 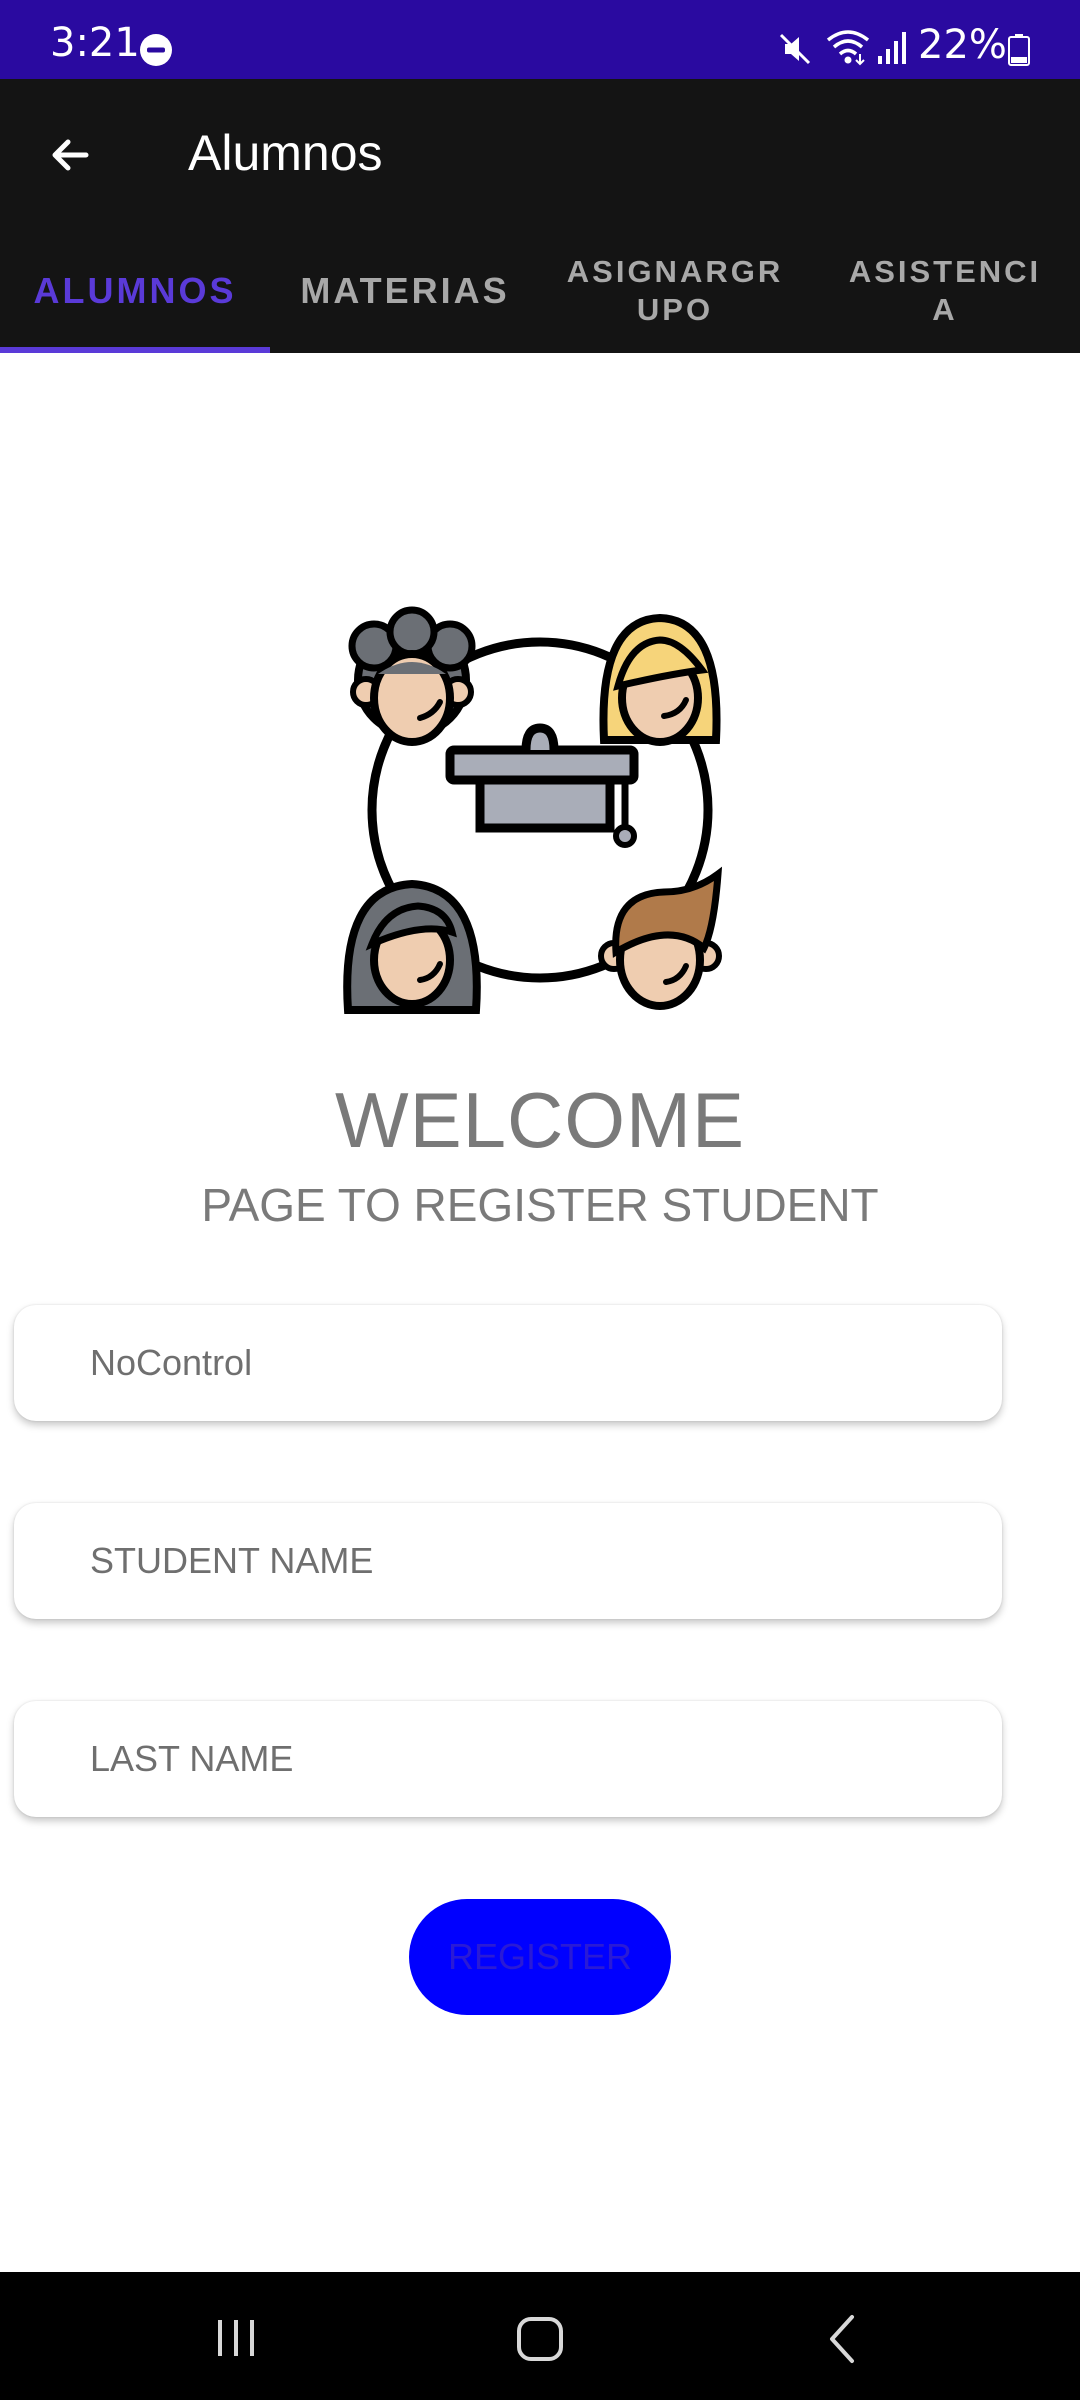 I want to click on tab-indicator, so click(x=135, y=350).